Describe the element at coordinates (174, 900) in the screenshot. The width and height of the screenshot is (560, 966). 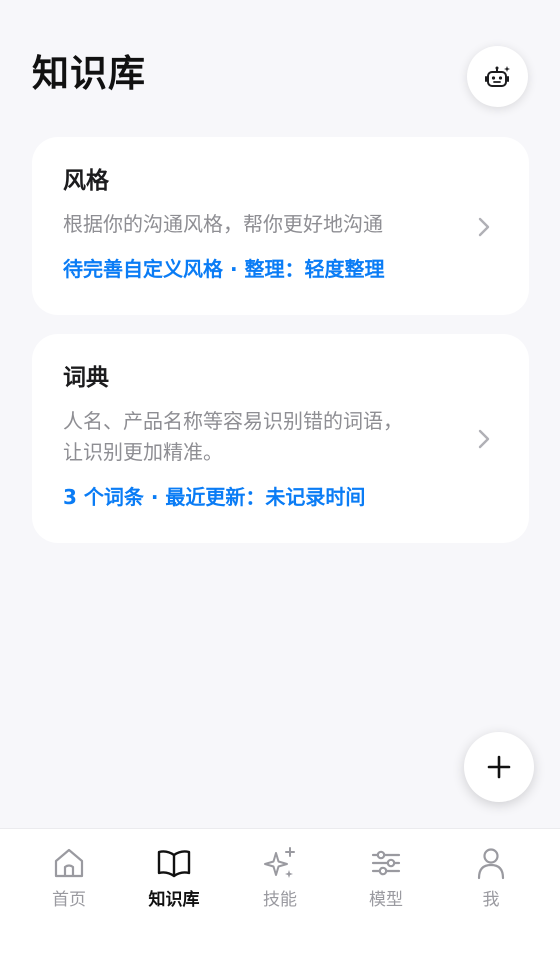
I see `tab-knowledge-label: 知识库` at that location.